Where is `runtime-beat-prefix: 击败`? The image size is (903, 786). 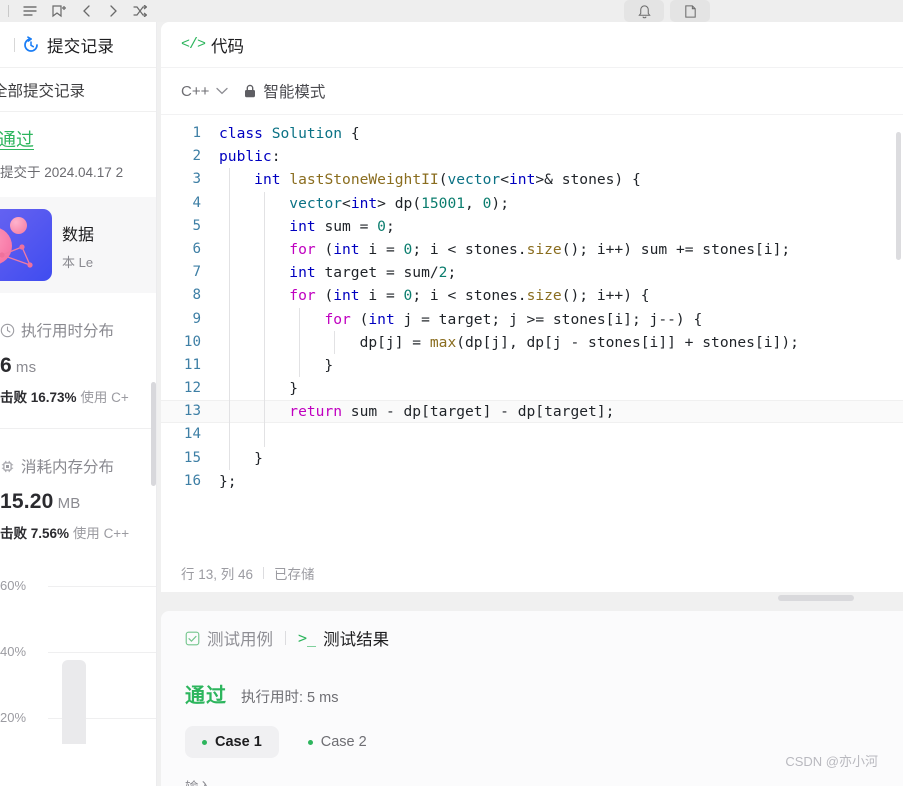
runtime-beat-prefix: 击败 is located at coordinates (13, 397).